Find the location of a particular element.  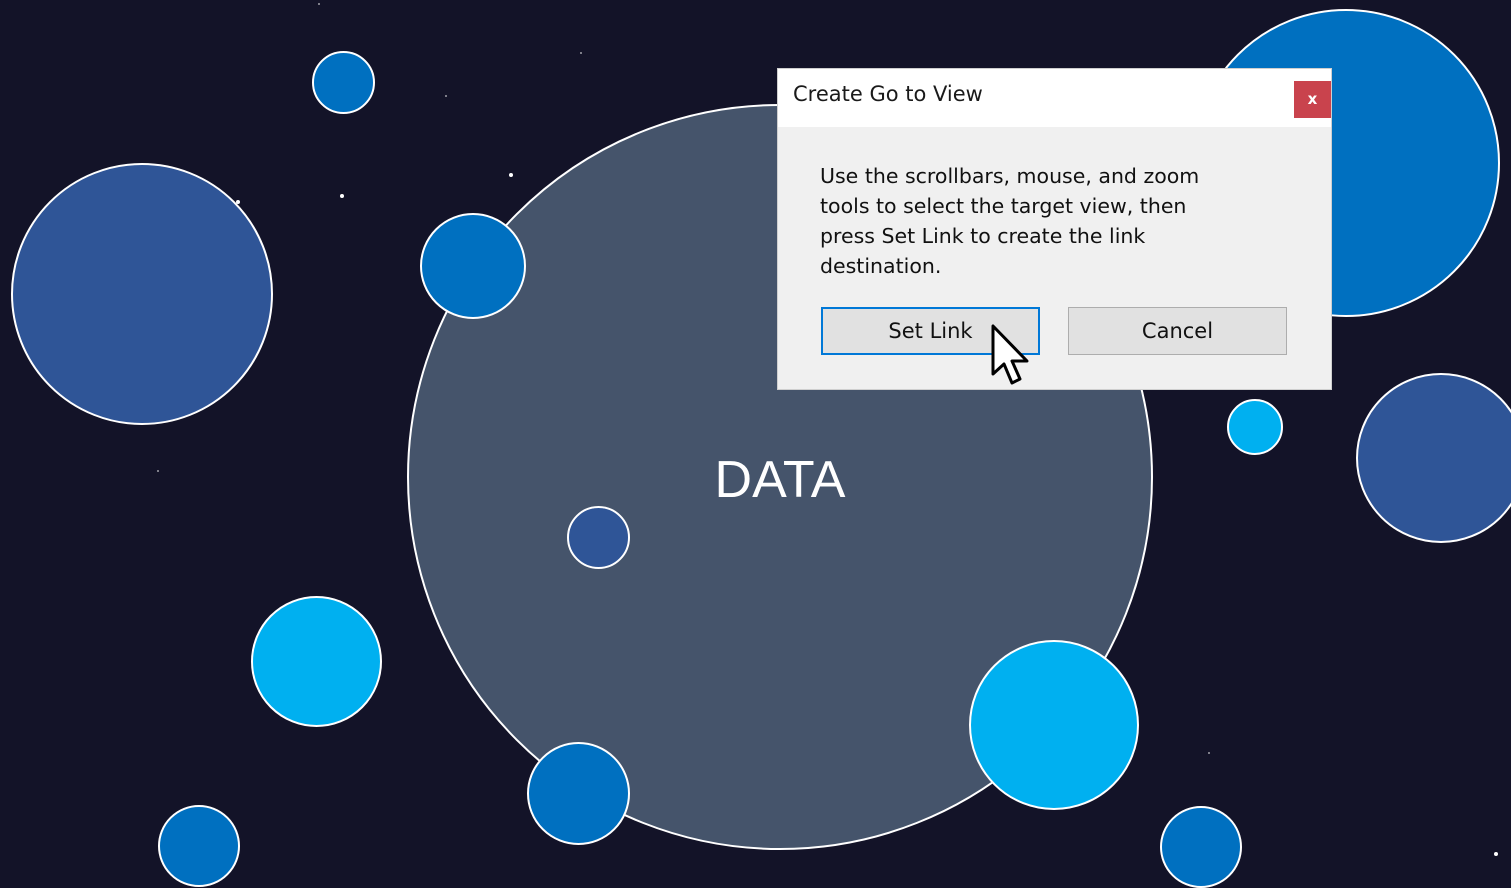

bubble-medium-cyan is located at coordinates (316, 661).